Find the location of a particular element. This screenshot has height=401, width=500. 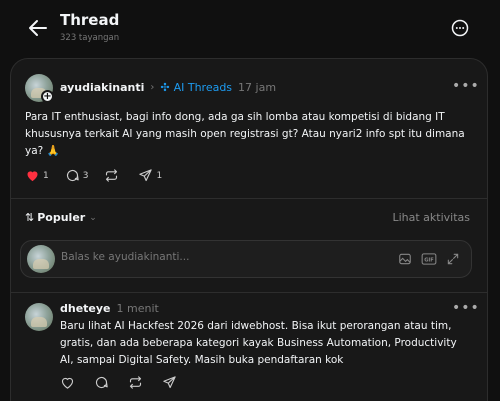

expand-icon is located at coordinates (453, 259).